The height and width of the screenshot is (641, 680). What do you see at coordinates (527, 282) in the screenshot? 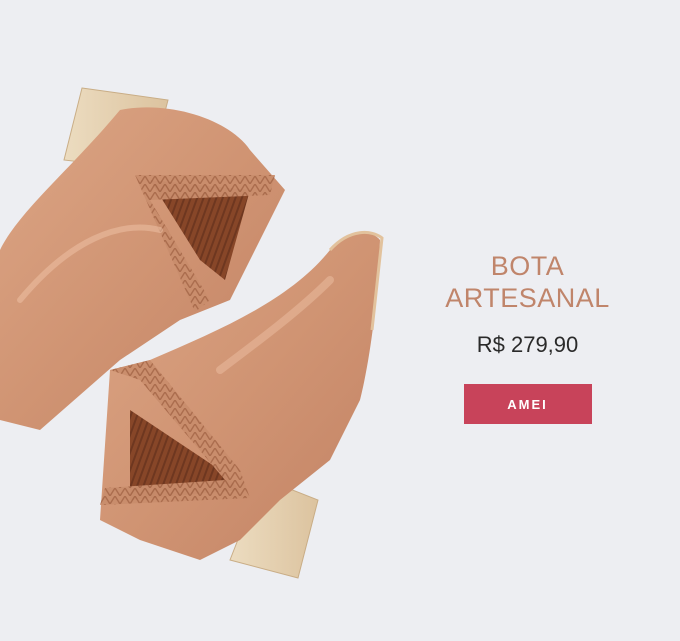
I see `product-title: BOTA ARTESANAL` at bounding box center [527, 282].